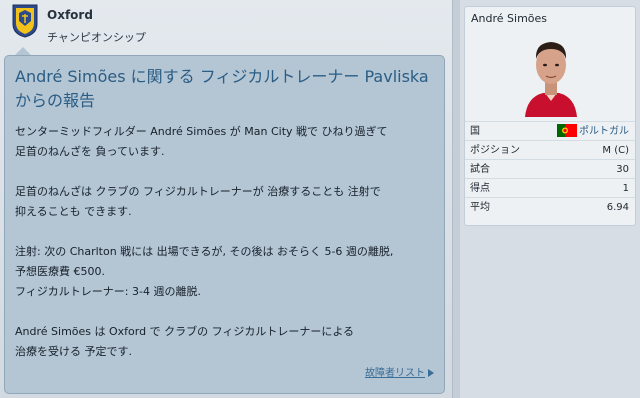 The image size is (640, 398). What do you see at coordinates (550, 168) in the screenshot?
I see `stat-row-matches: 試合 30` at bounding box center [550, 168].